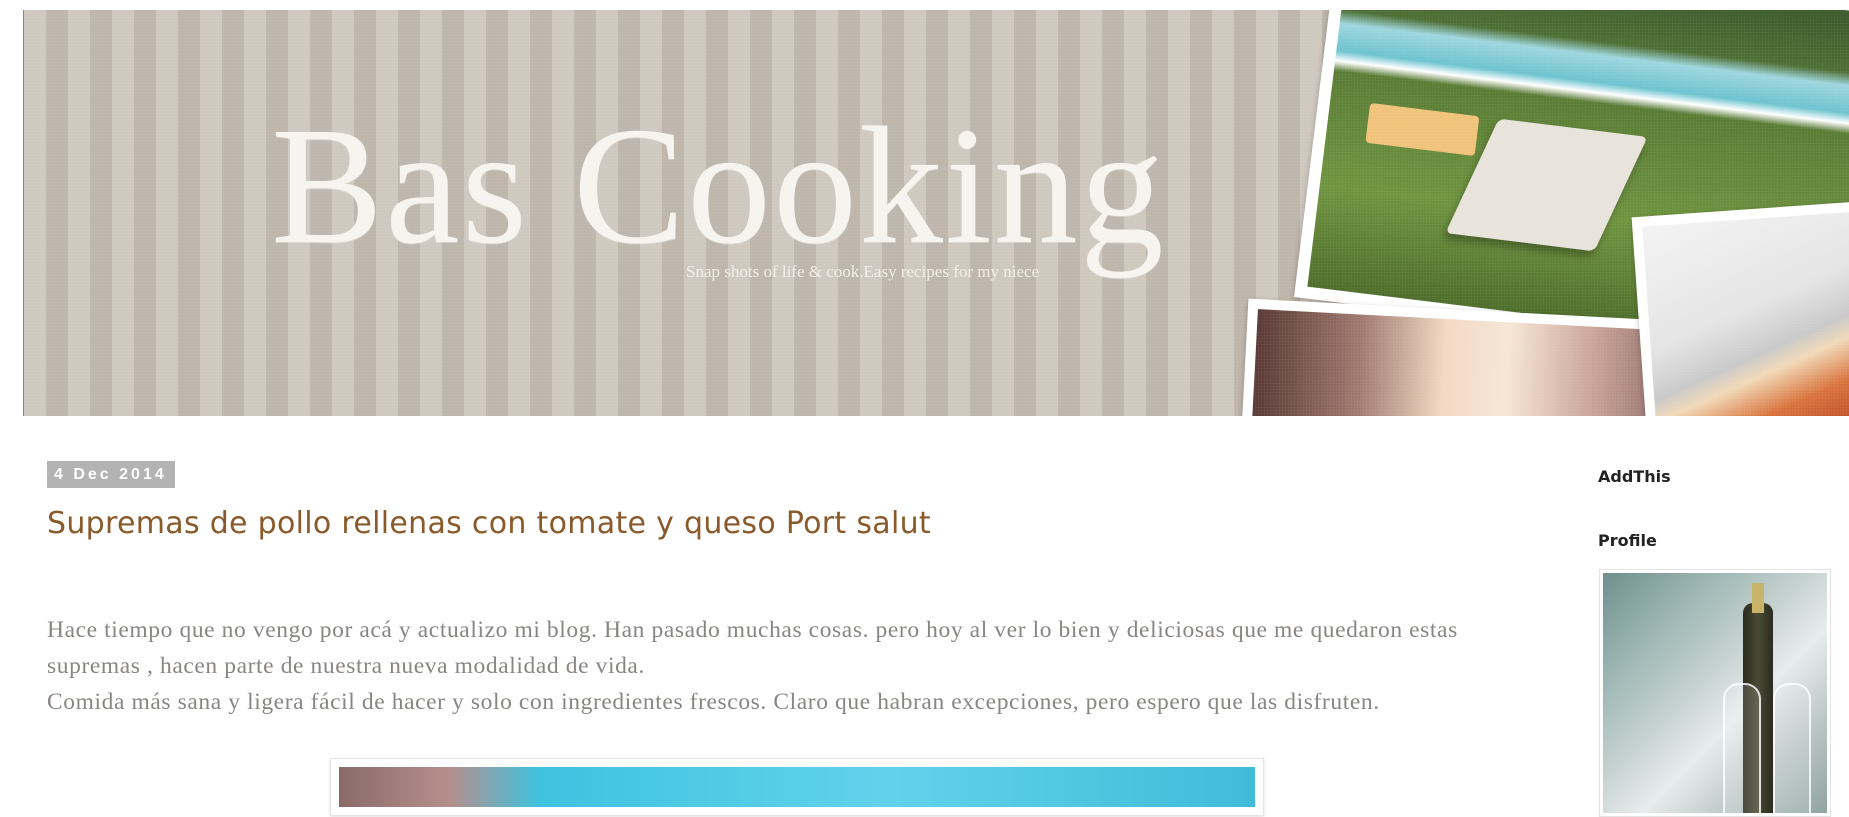 Image resolution: width=1849 pixels, height=817 pixels. Describe the element at coordinates (111, 474) in the screenshot. I see `post-date-badge: 4 Dec 2014` at that location.